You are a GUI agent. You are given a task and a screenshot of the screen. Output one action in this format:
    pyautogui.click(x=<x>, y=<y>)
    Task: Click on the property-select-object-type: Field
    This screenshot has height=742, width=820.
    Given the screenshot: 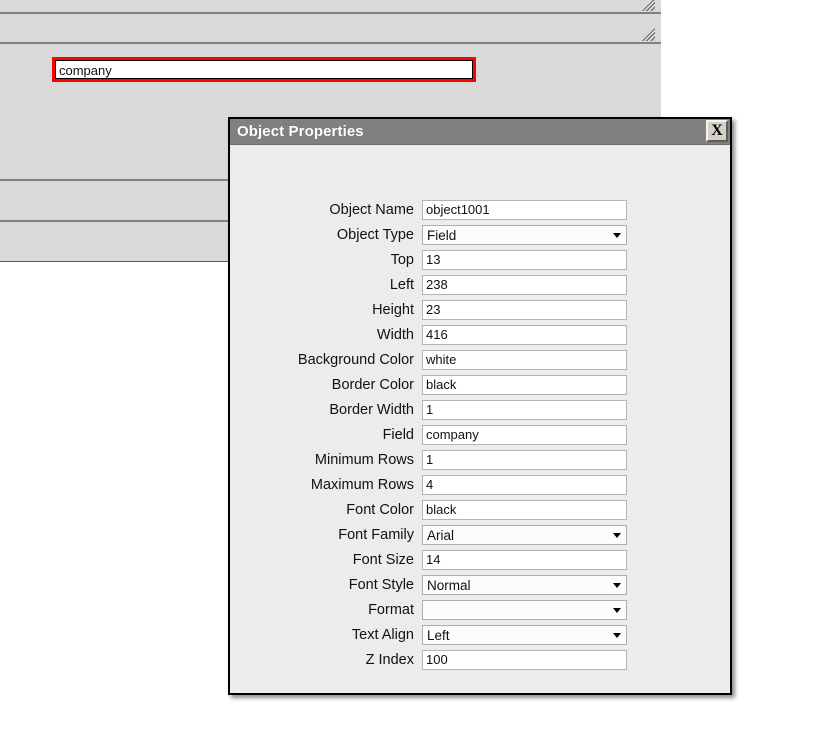 What is the action you would take?
    pyautogui.click(x=524, y=234)
    